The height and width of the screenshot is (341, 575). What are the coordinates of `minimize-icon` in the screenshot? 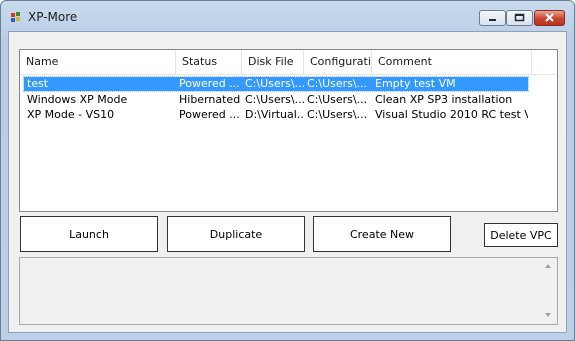 It's located at (492, 18).